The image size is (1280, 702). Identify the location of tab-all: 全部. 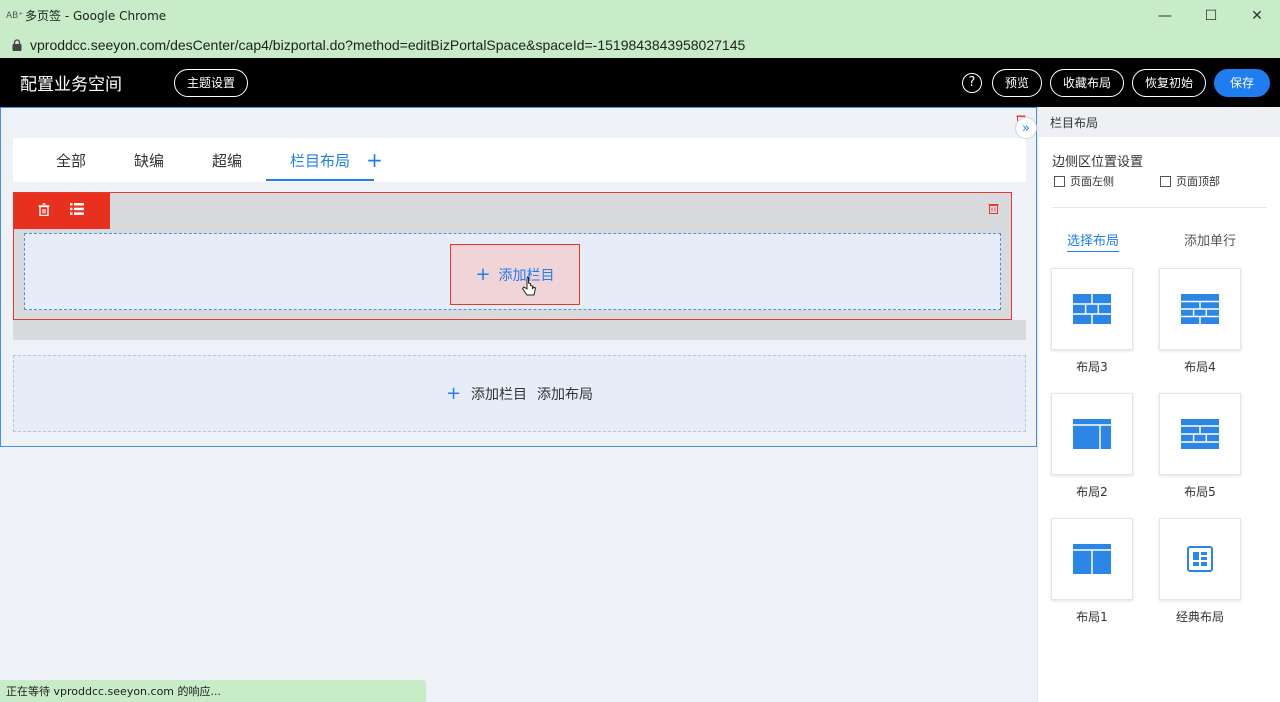
(61, 160).